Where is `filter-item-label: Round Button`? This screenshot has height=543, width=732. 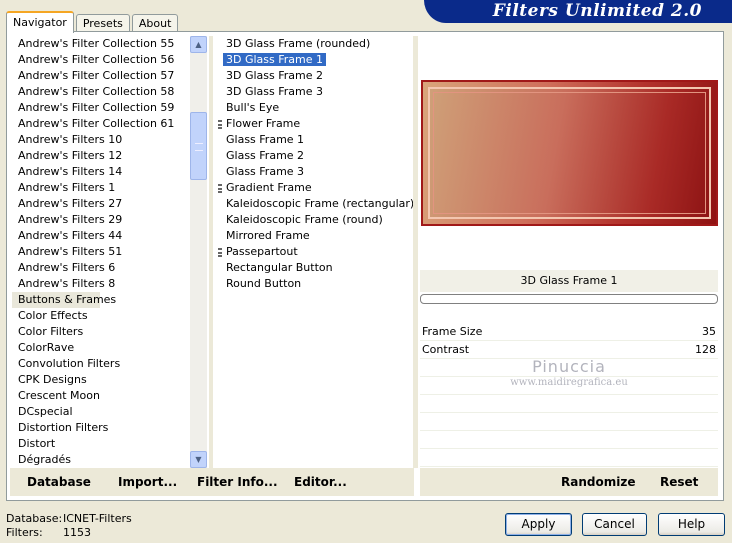
filter-item-label: Round Button is located at coordinates (264, 283).